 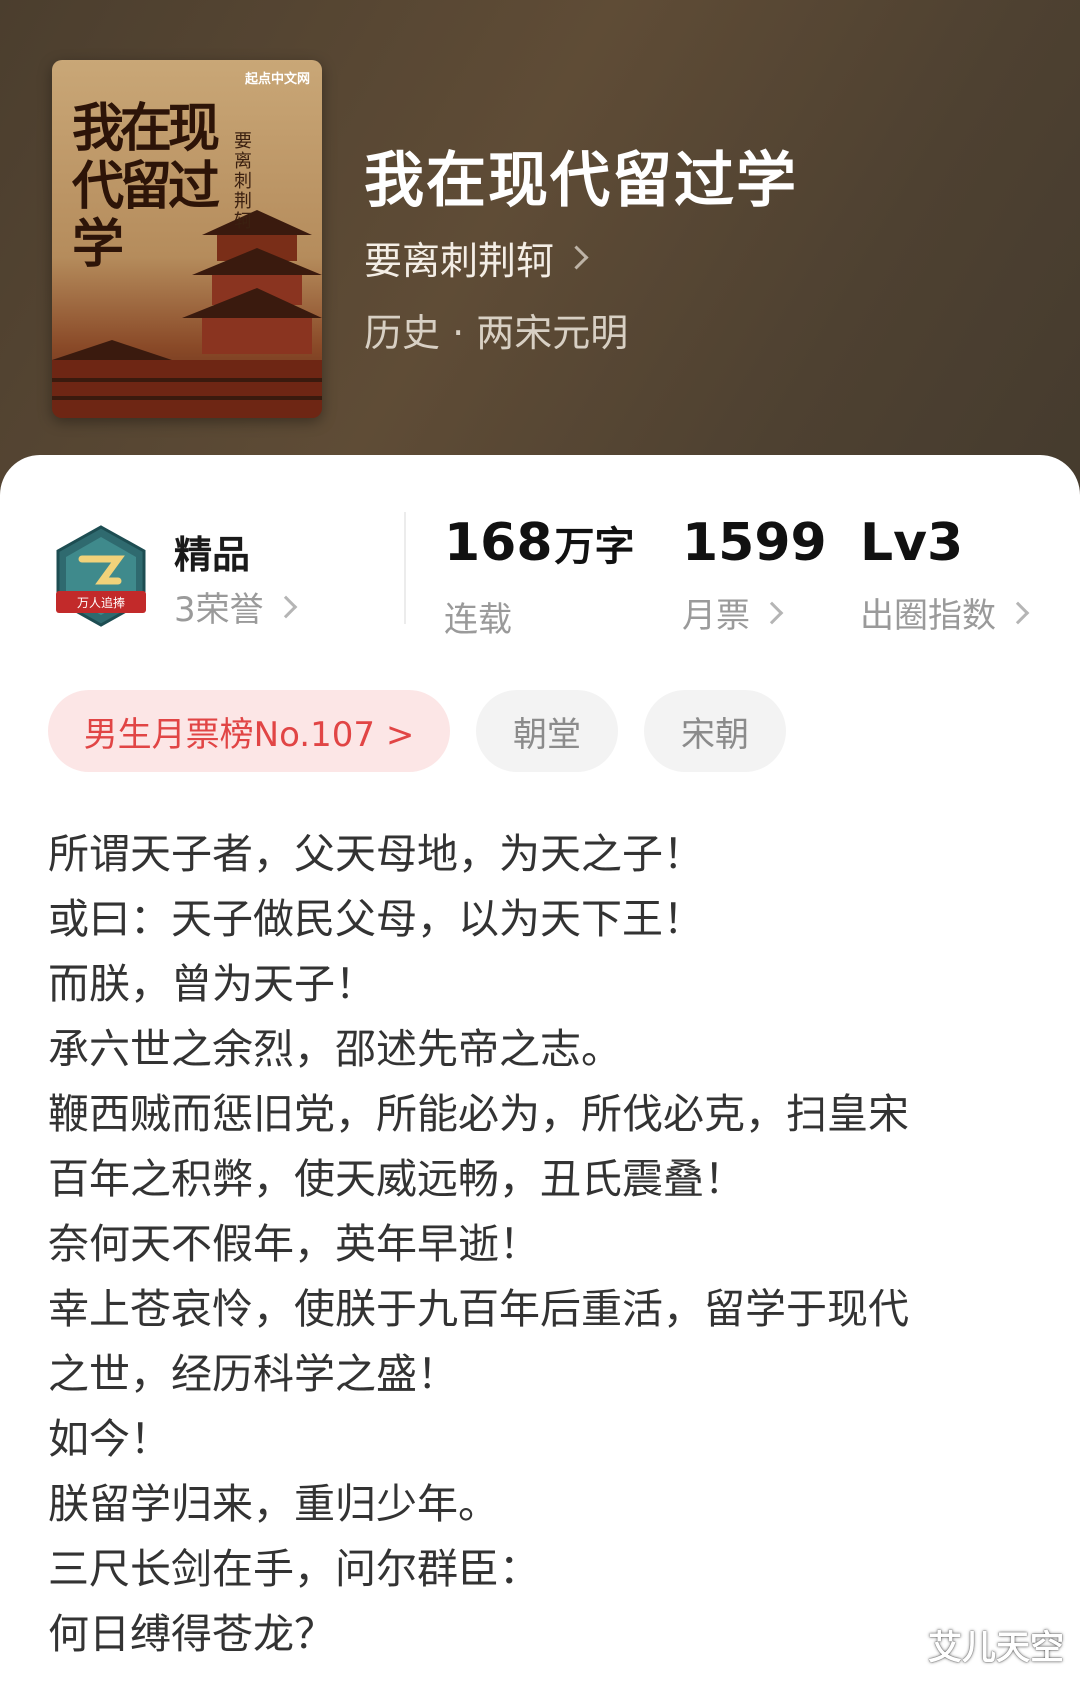 What do you see at coordinates (212, 555) in the screenshot?
I see `grade-label: 精品` at bounding box center [212, 555].